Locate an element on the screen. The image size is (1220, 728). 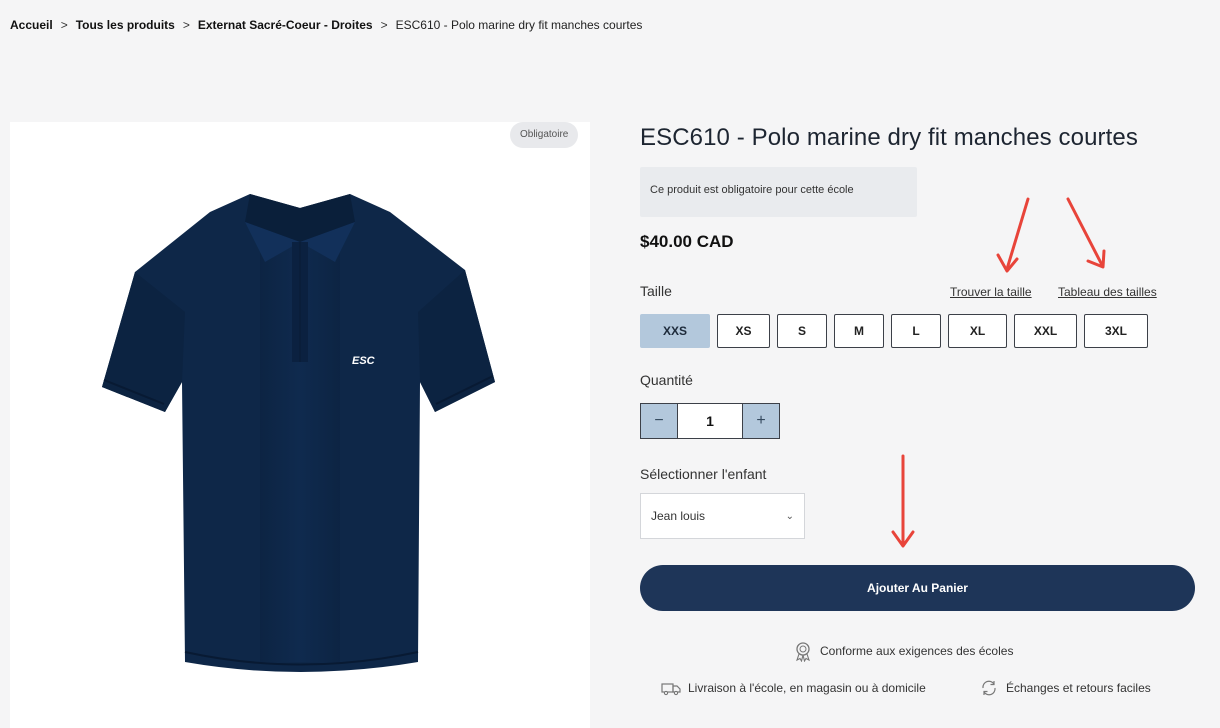
mandatory-badge: Obligatoire is located at coordinates (544, 135).